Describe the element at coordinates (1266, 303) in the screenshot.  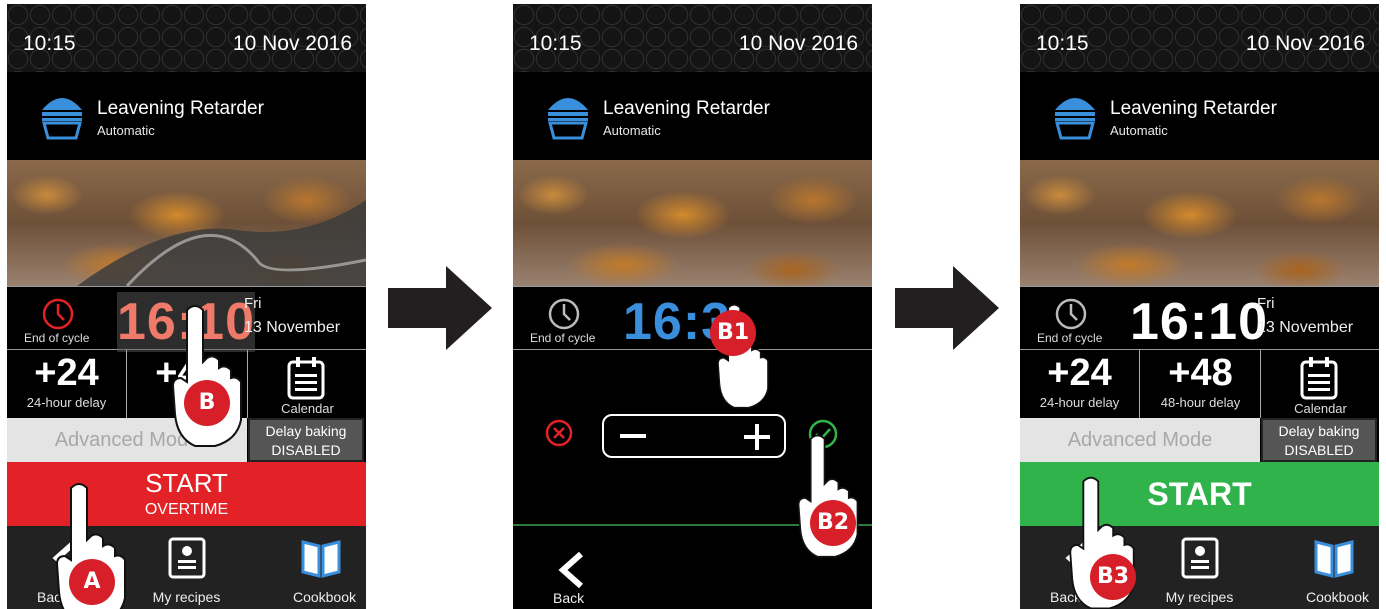
I see `end-of-cycle-day: Fri` at that location.